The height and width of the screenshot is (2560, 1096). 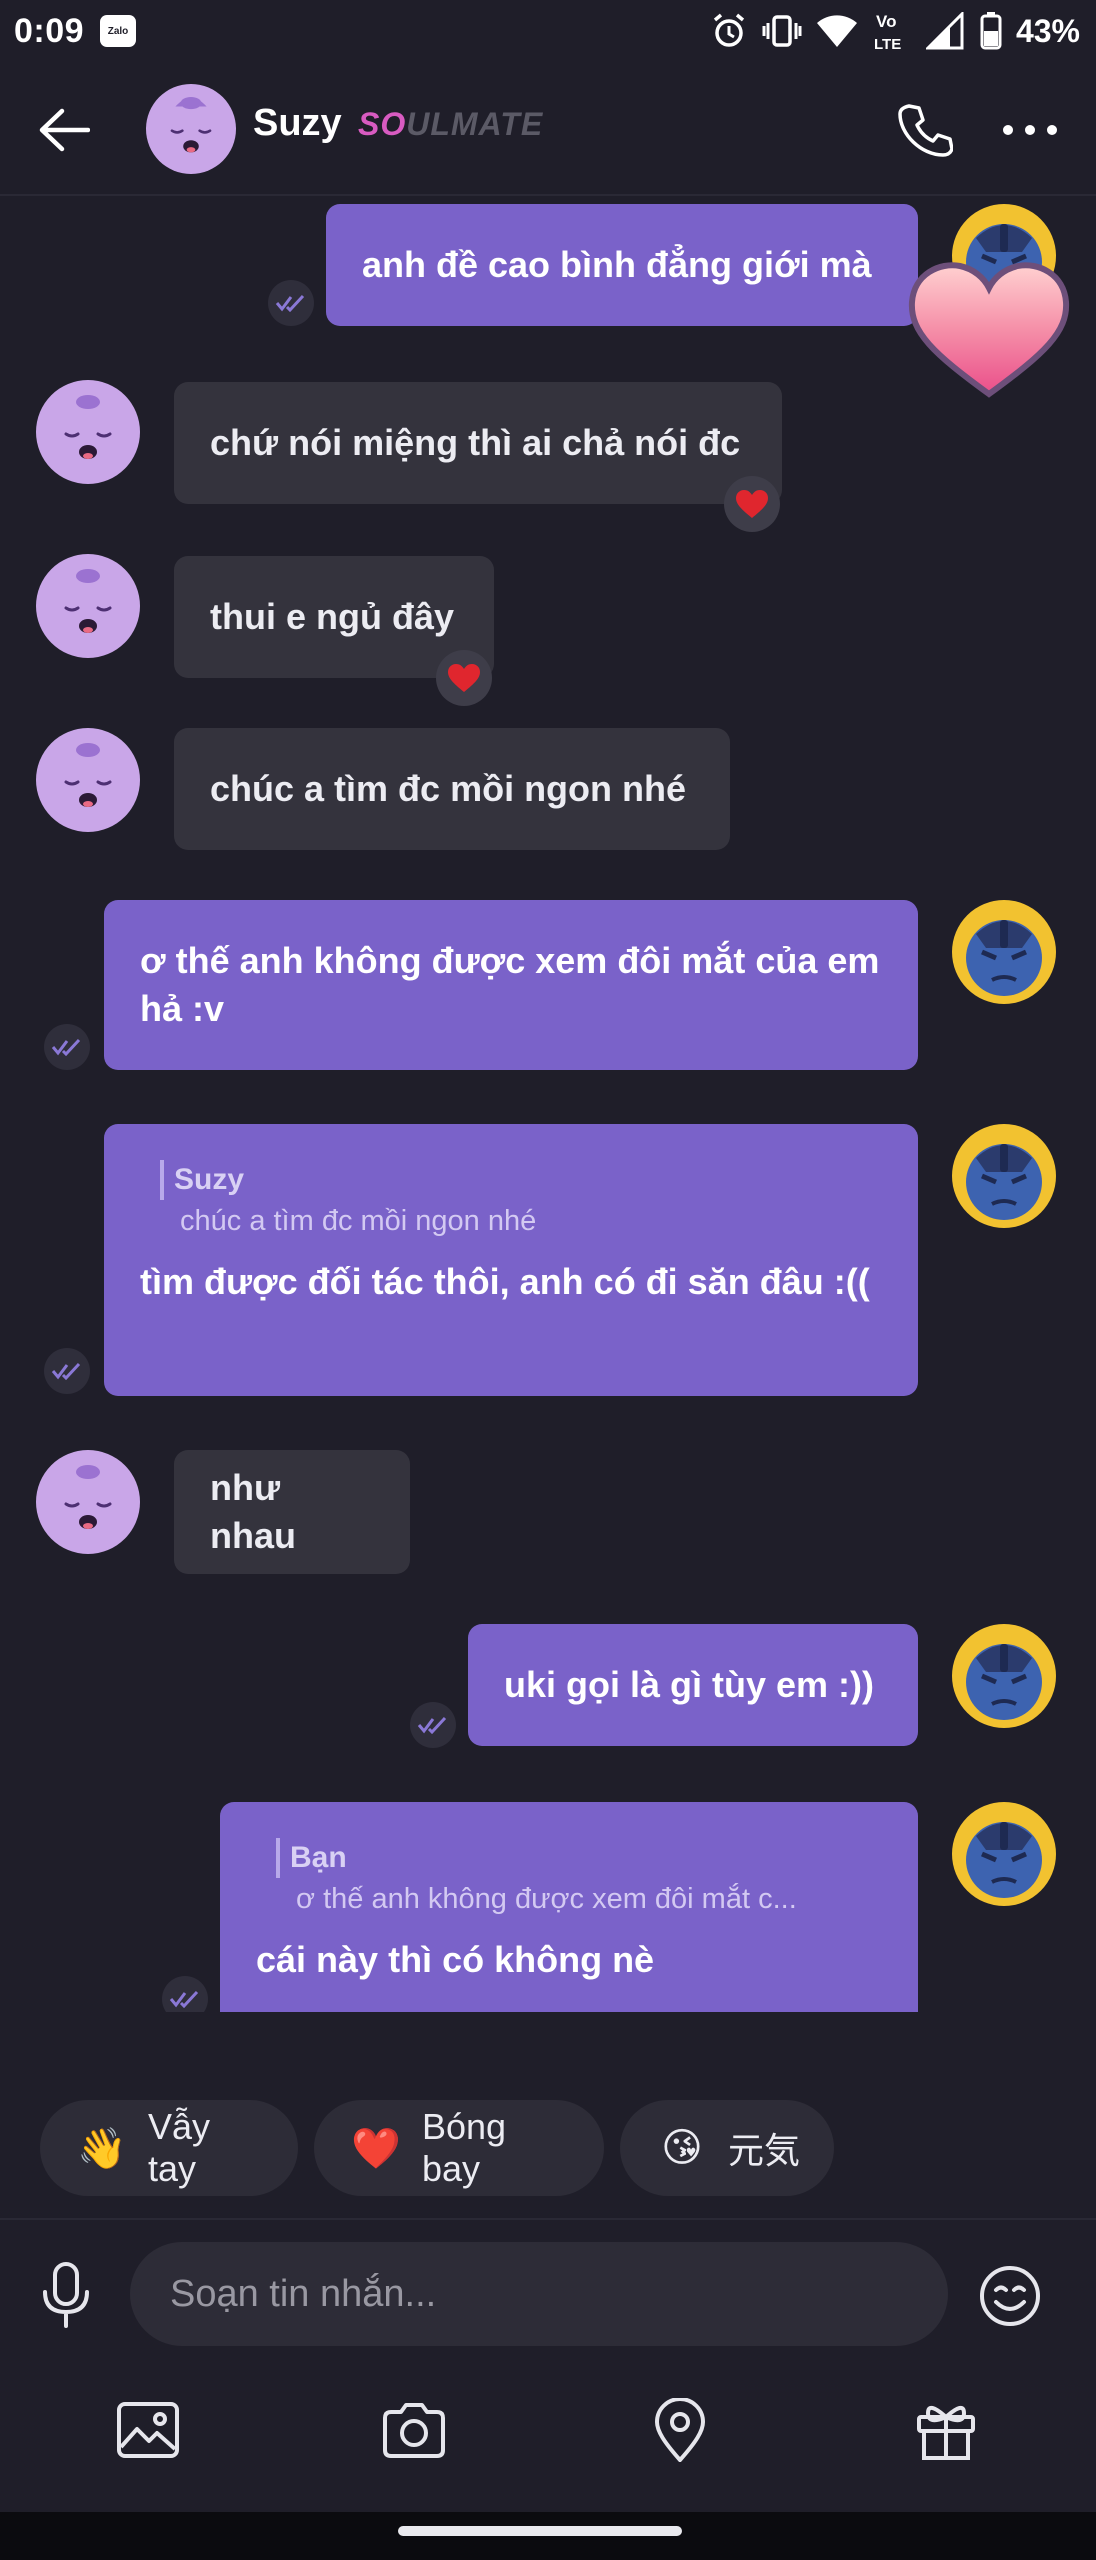 I want to click on call-button, so click(x=925, y=130).